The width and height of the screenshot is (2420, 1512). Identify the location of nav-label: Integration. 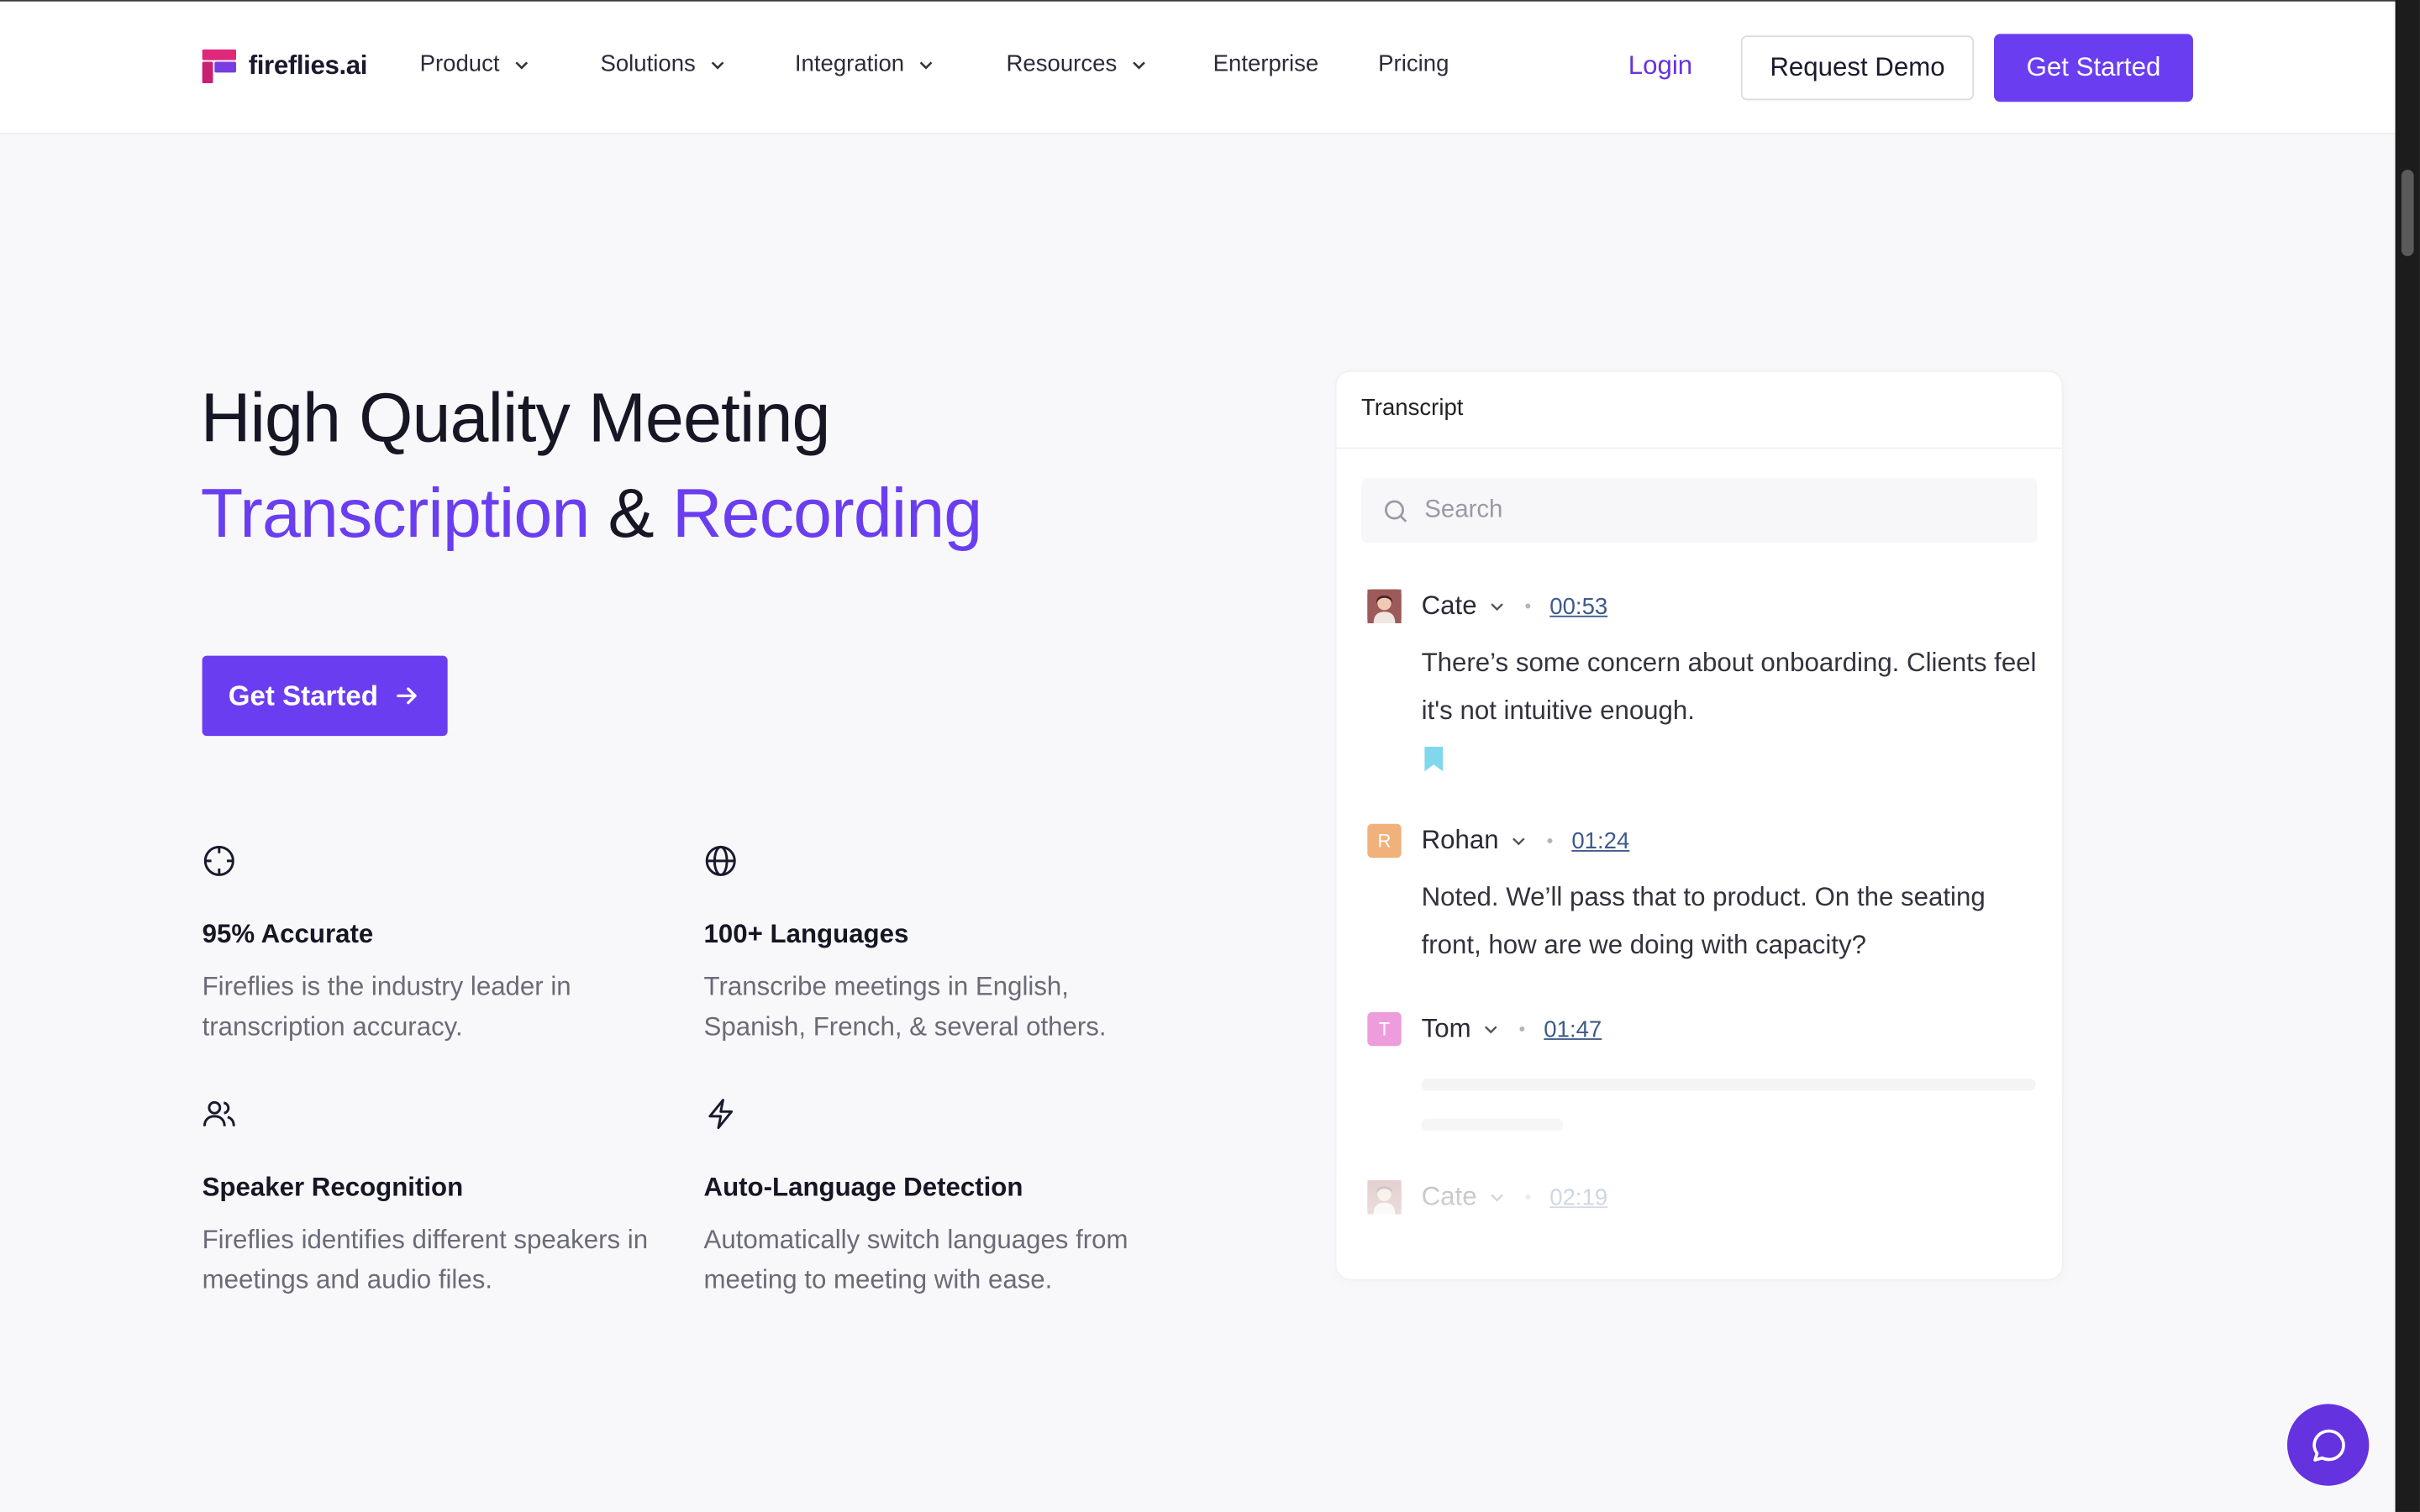
(849, 63).